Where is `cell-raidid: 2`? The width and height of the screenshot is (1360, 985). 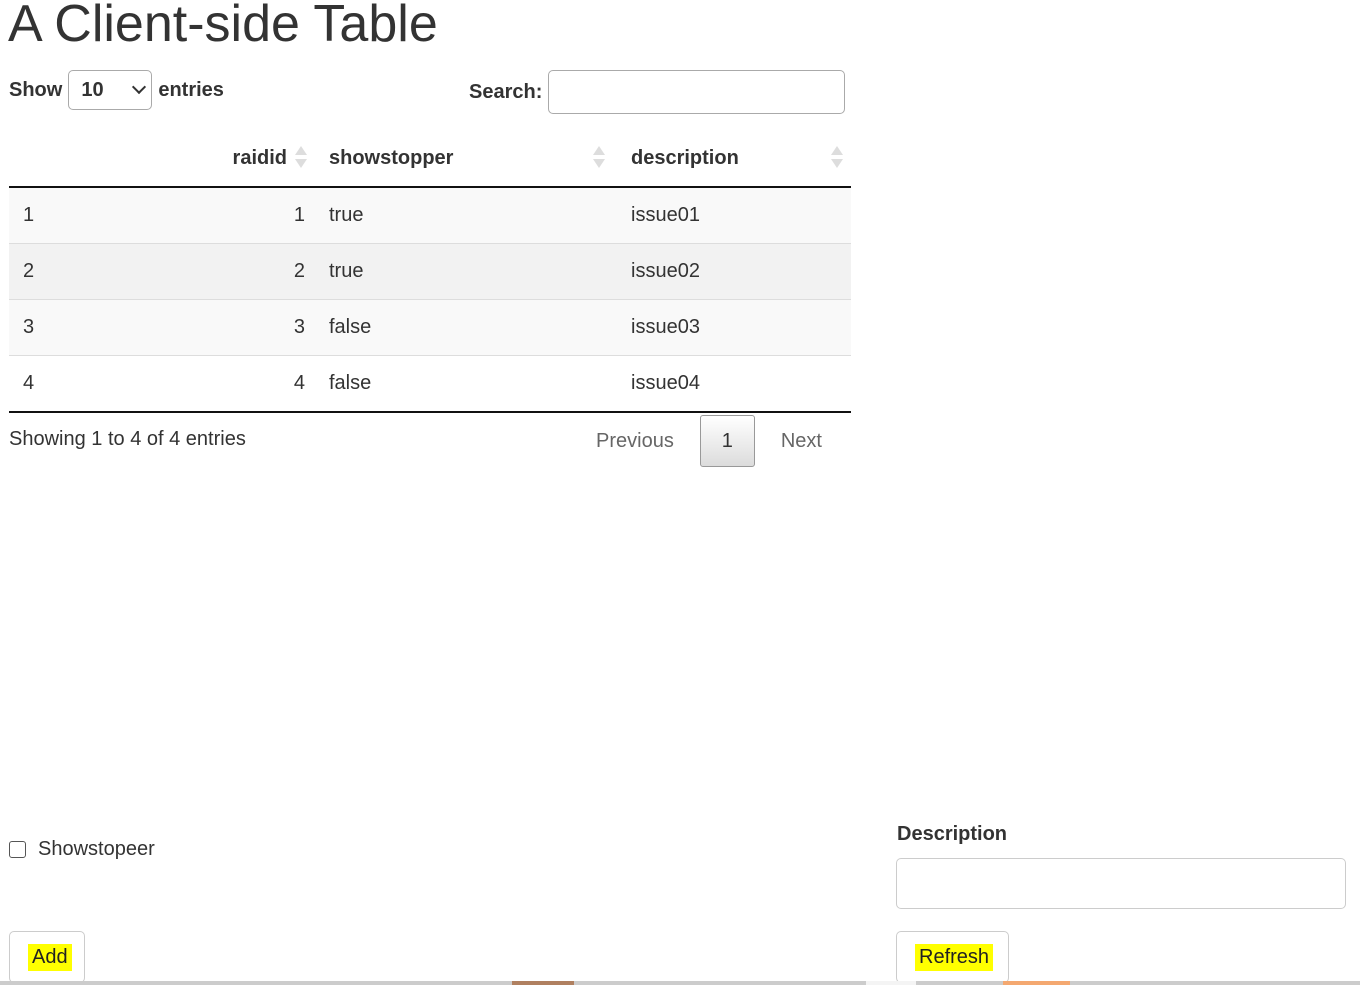
cell-raidid: 2 is located at coordinates (248, 271).